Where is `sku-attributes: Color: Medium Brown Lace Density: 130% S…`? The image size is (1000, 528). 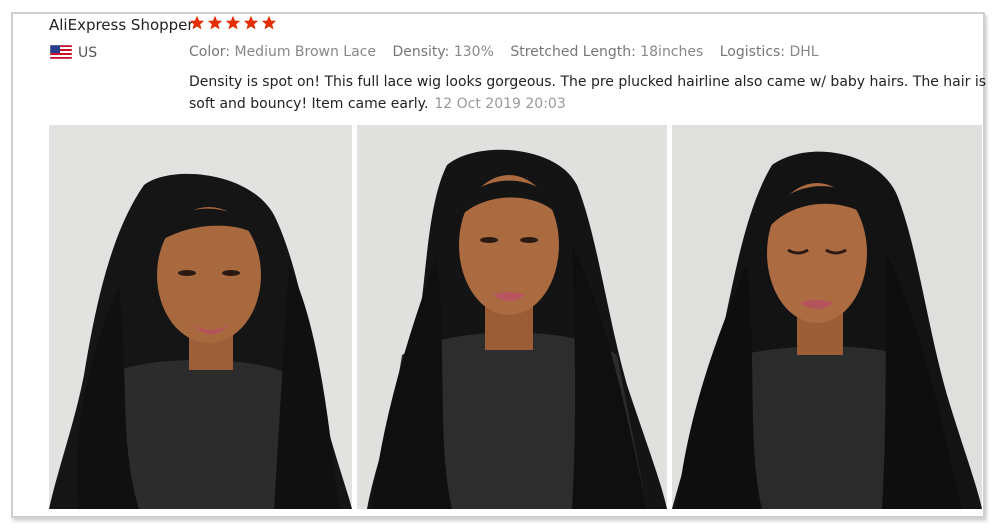 sku-attributes: Color: Medium Brown Lace Density: 130% S… is located at coordinates (510, 52).